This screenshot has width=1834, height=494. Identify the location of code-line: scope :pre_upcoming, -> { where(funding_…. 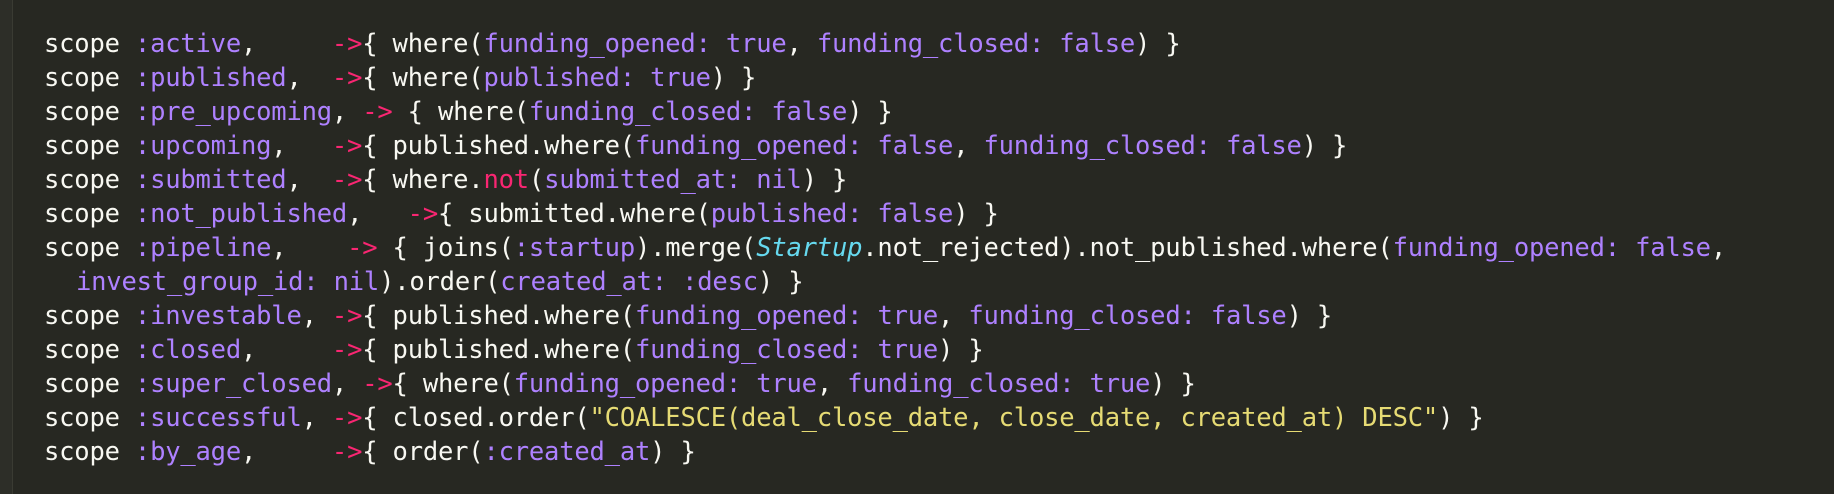
(937, 112).